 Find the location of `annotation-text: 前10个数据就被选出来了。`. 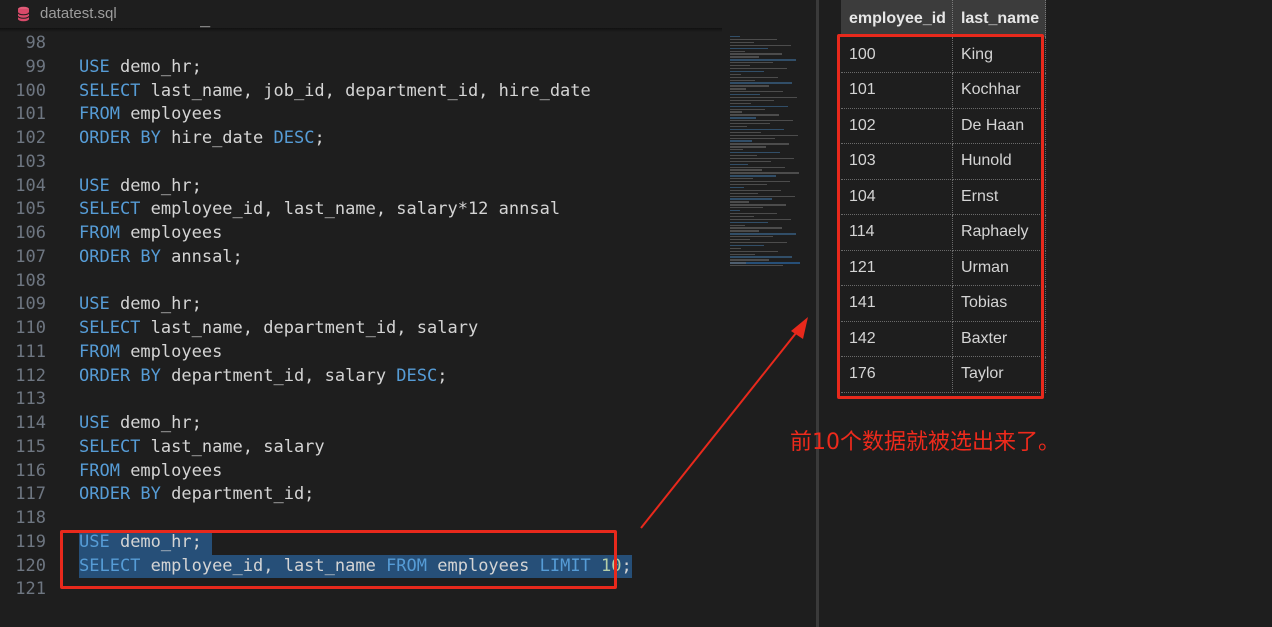

annotation-text: 前10个数据就被选出来了。 is located at coordinates (925, 442).